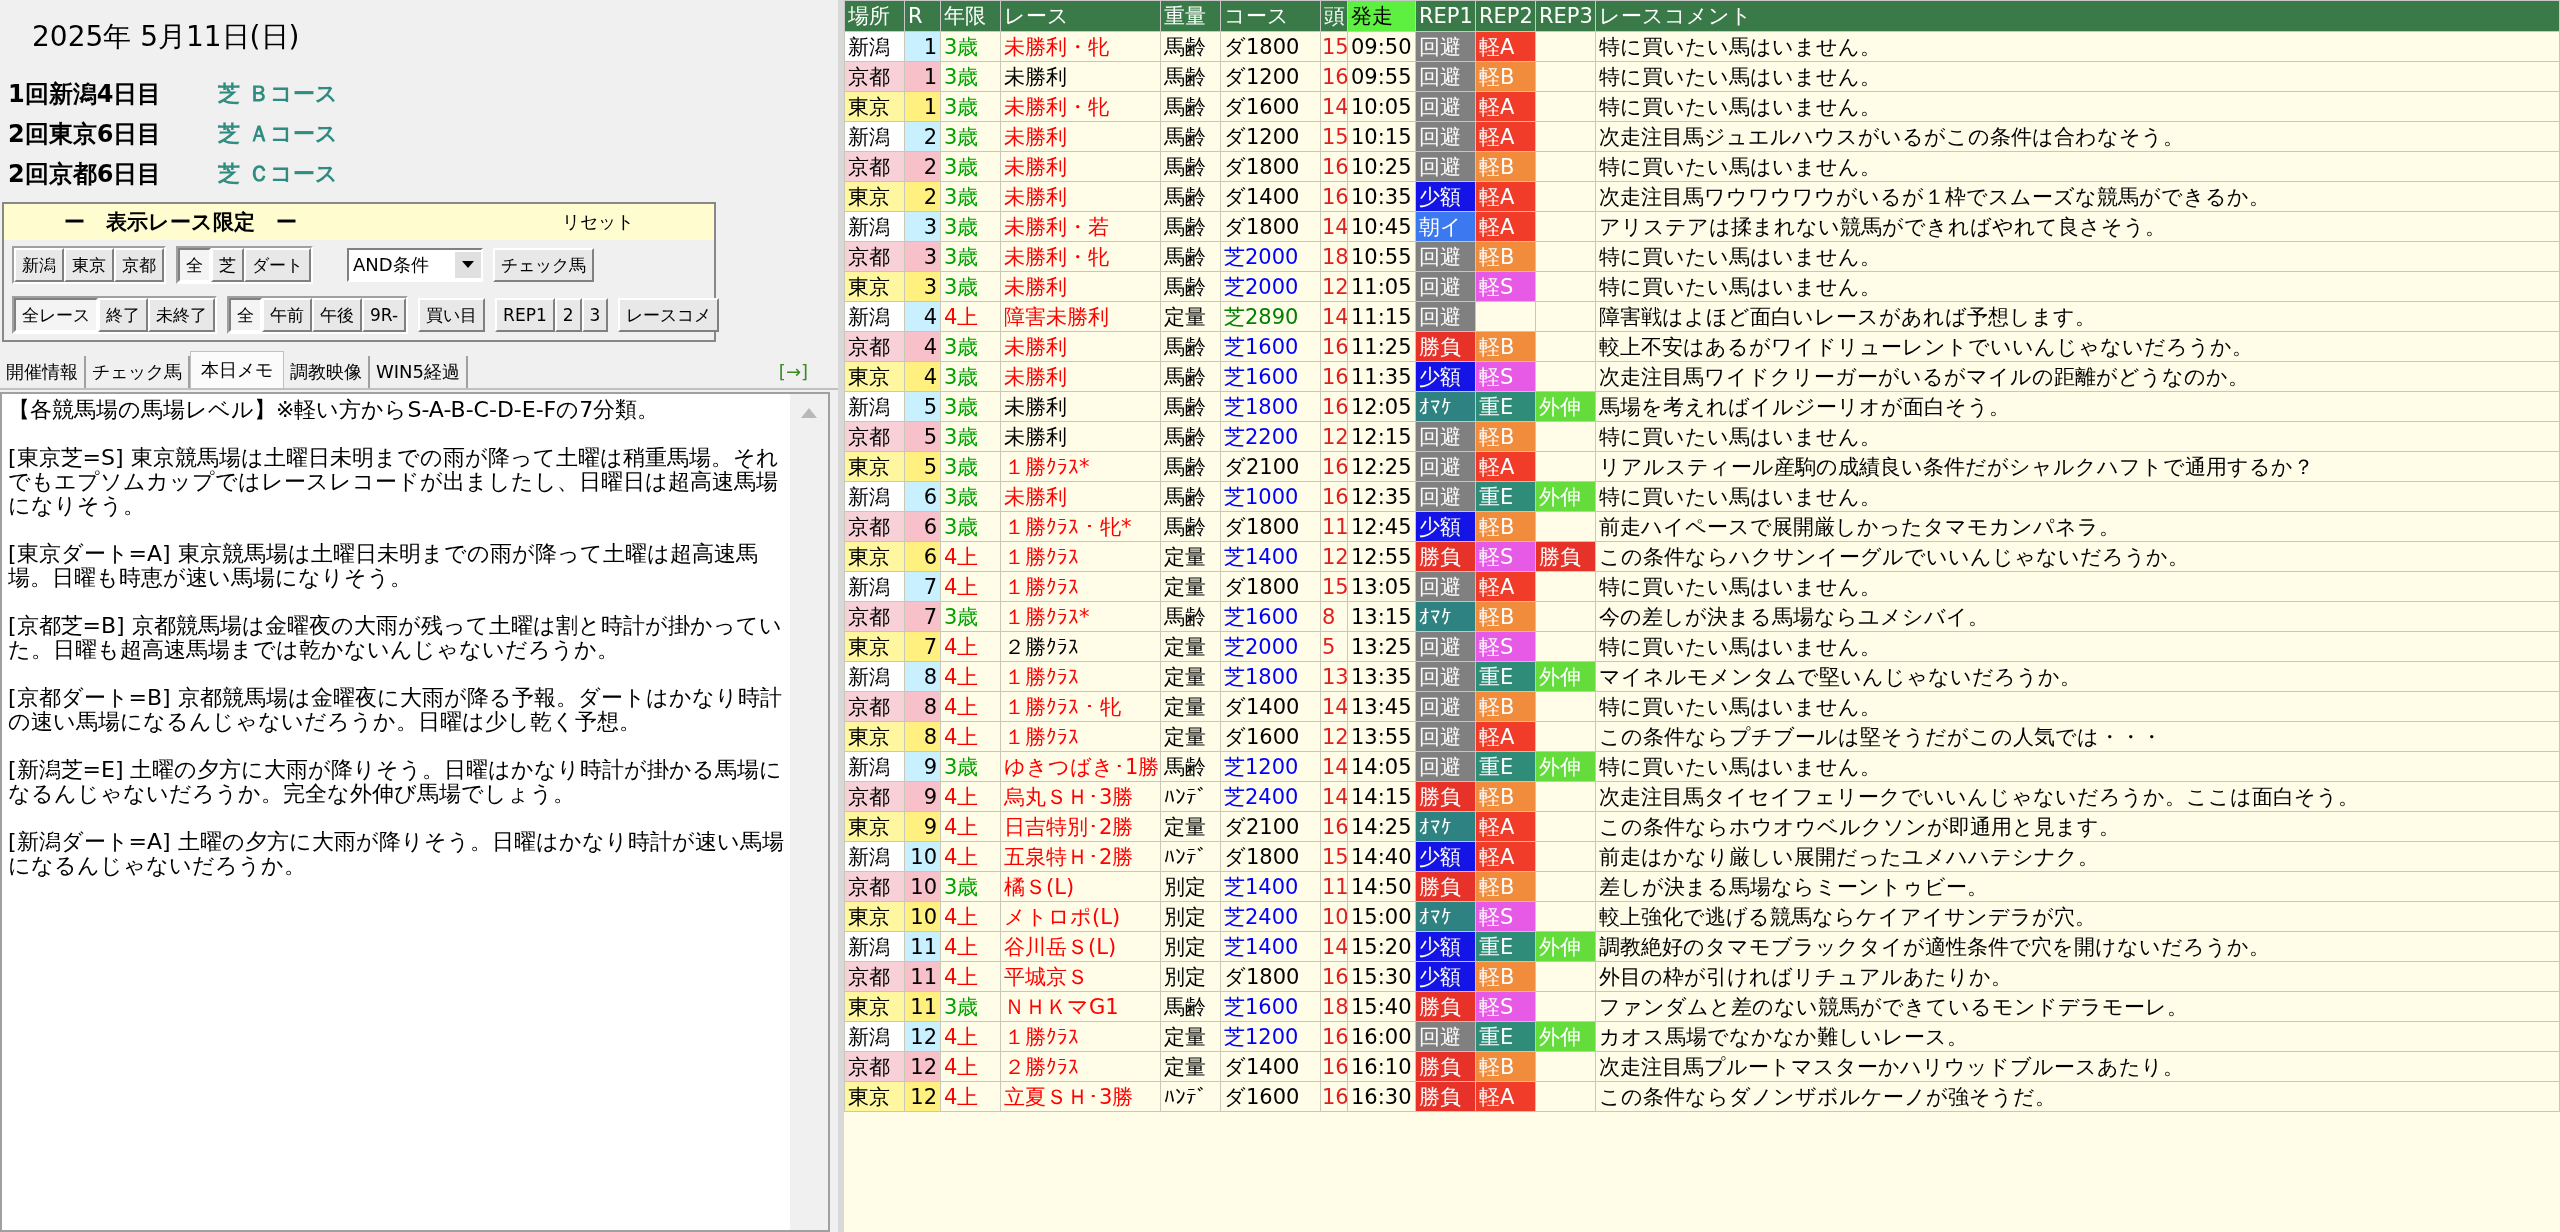 The width and height of the screenshot is (2560, 1232). I want to click on column-header: REP2, so click(1505, 16).